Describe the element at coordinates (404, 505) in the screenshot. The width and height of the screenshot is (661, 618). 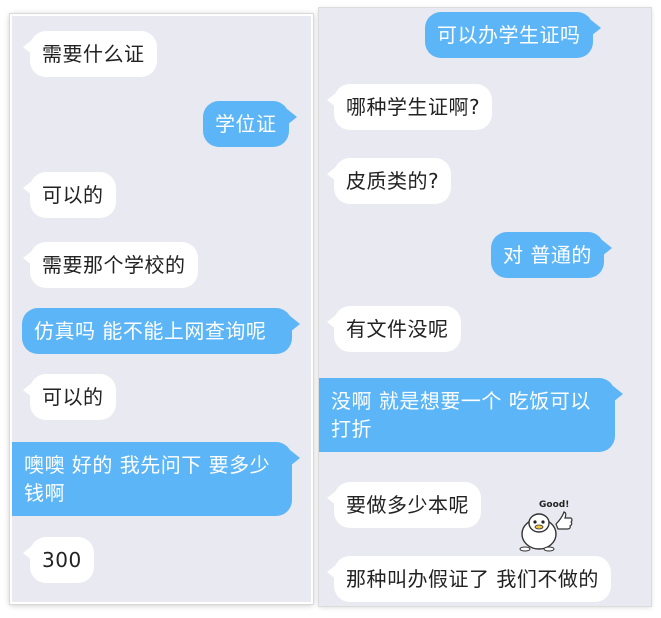
I see `message-incoming: 要做多少本呢` at that location.